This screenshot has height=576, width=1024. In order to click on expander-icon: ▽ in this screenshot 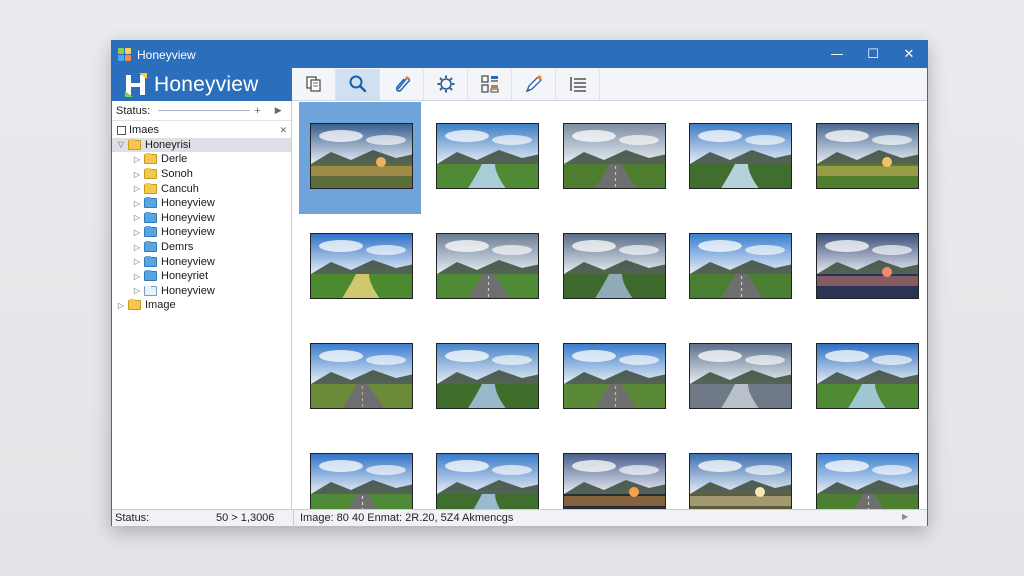, I will do `click(121, 144)`.